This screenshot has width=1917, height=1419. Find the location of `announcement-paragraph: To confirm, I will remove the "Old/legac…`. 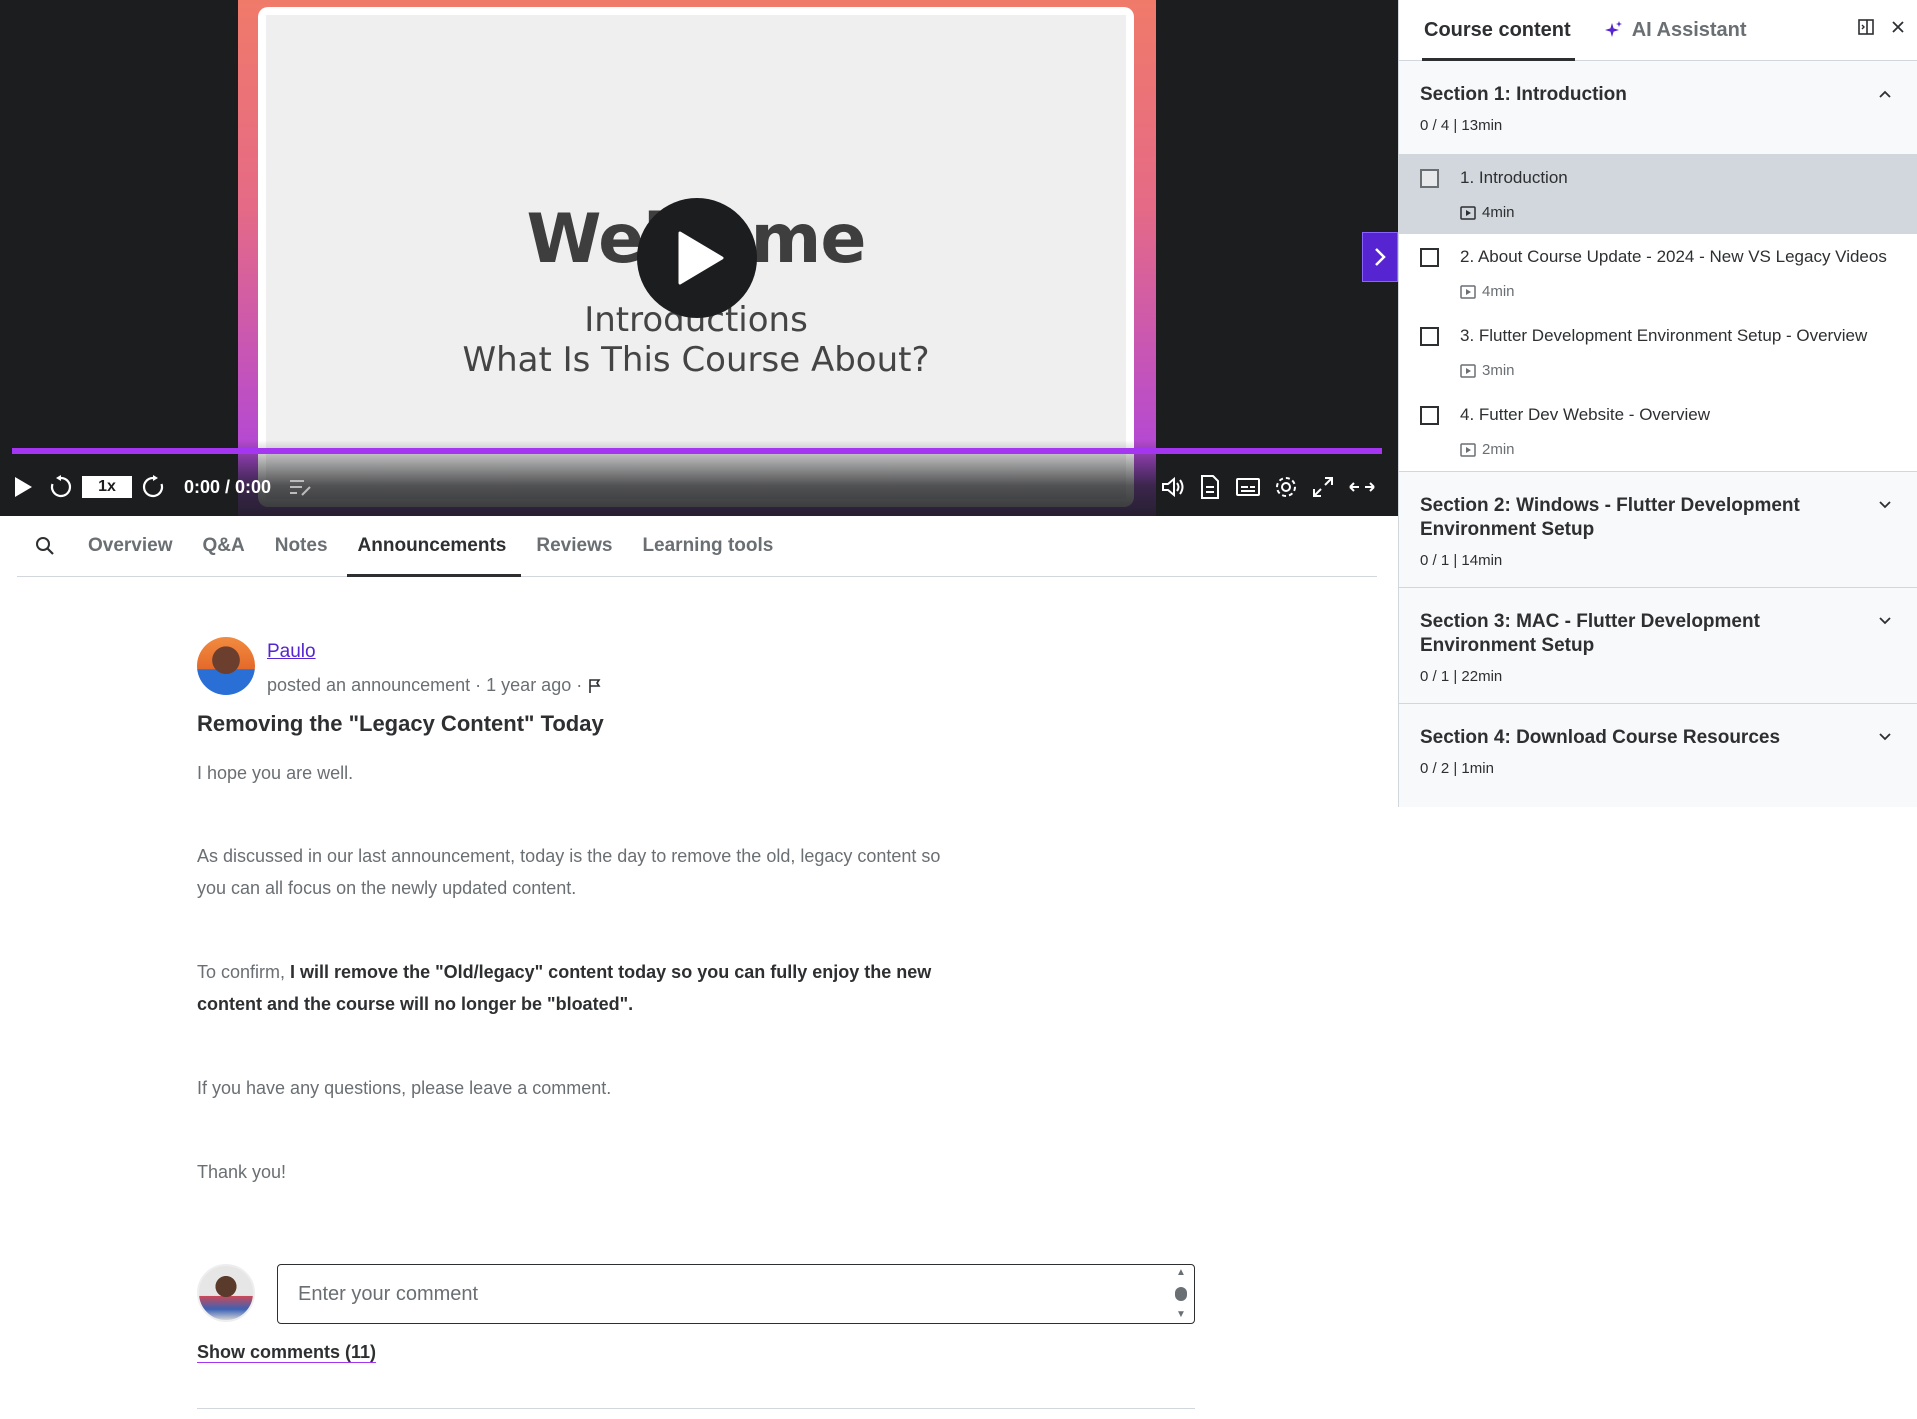

announcement-paragraph: To confirm, I will remove the "Old/legac… is located at coordinates (577, 988).